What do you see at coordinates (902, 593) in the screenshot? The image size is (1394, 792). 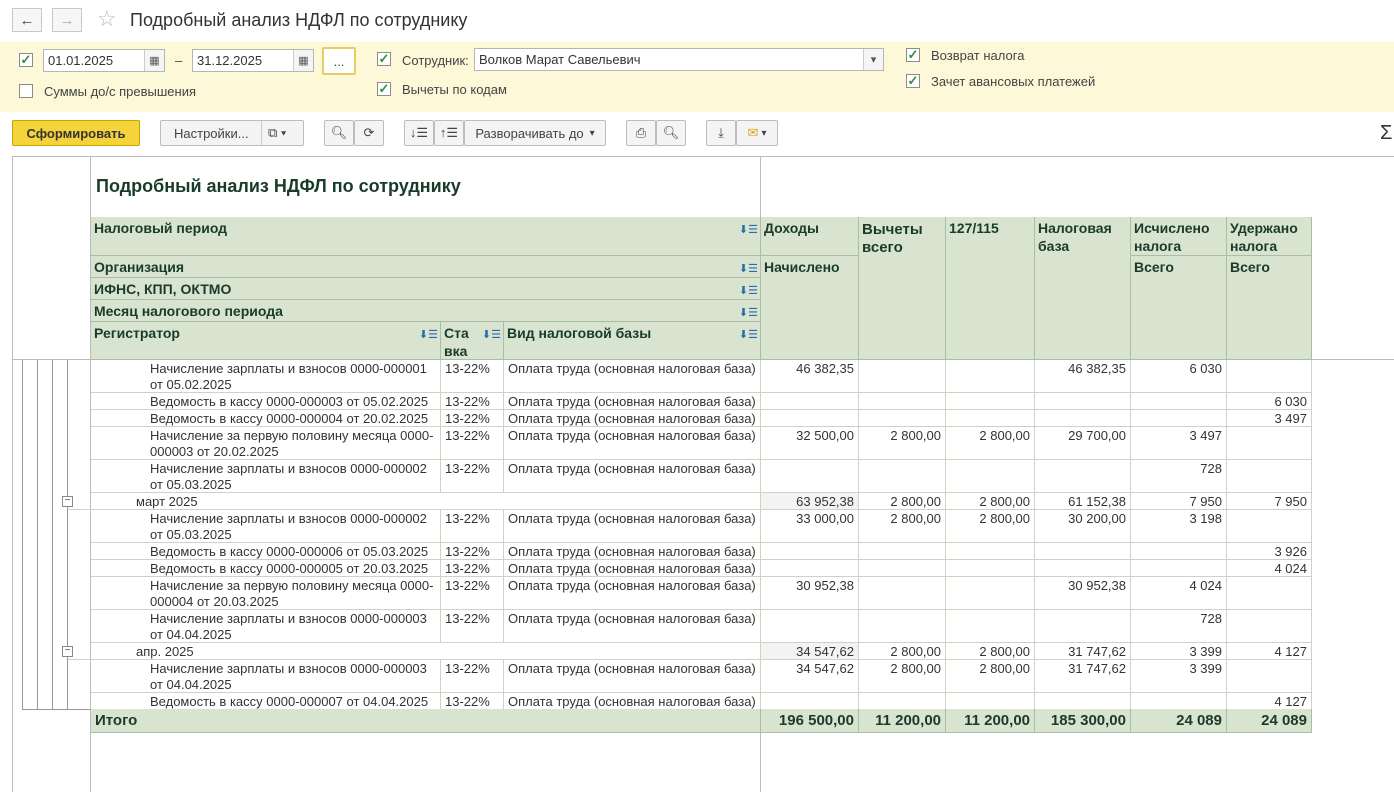 I see `row-9-ded` at bounding box center [902, 593].